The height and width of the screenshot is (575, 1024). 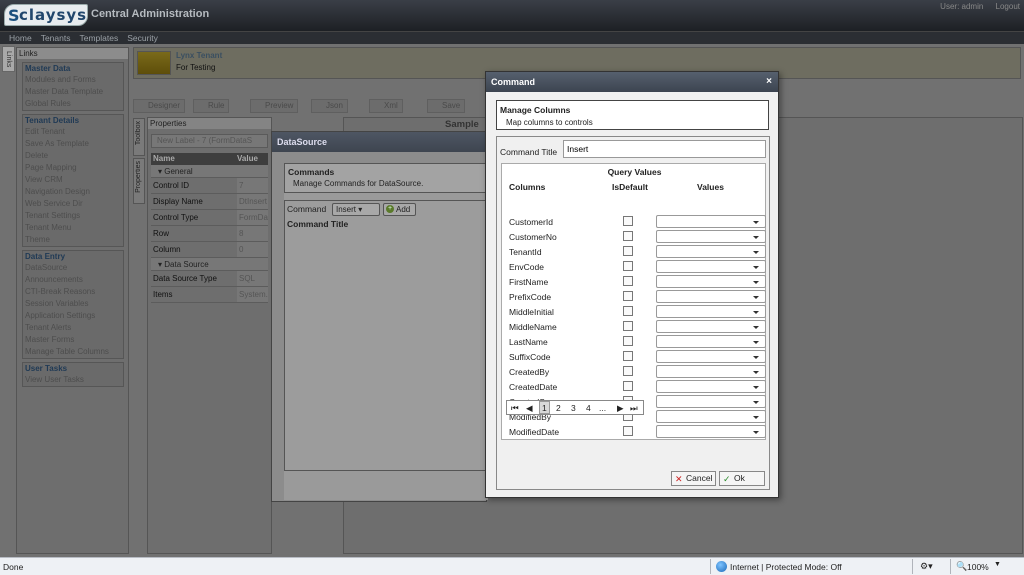 What do you see at coordinates (209, 186) in the screenshot?
I see `property-row: Control ID 7` at bounding box center [209, 186].